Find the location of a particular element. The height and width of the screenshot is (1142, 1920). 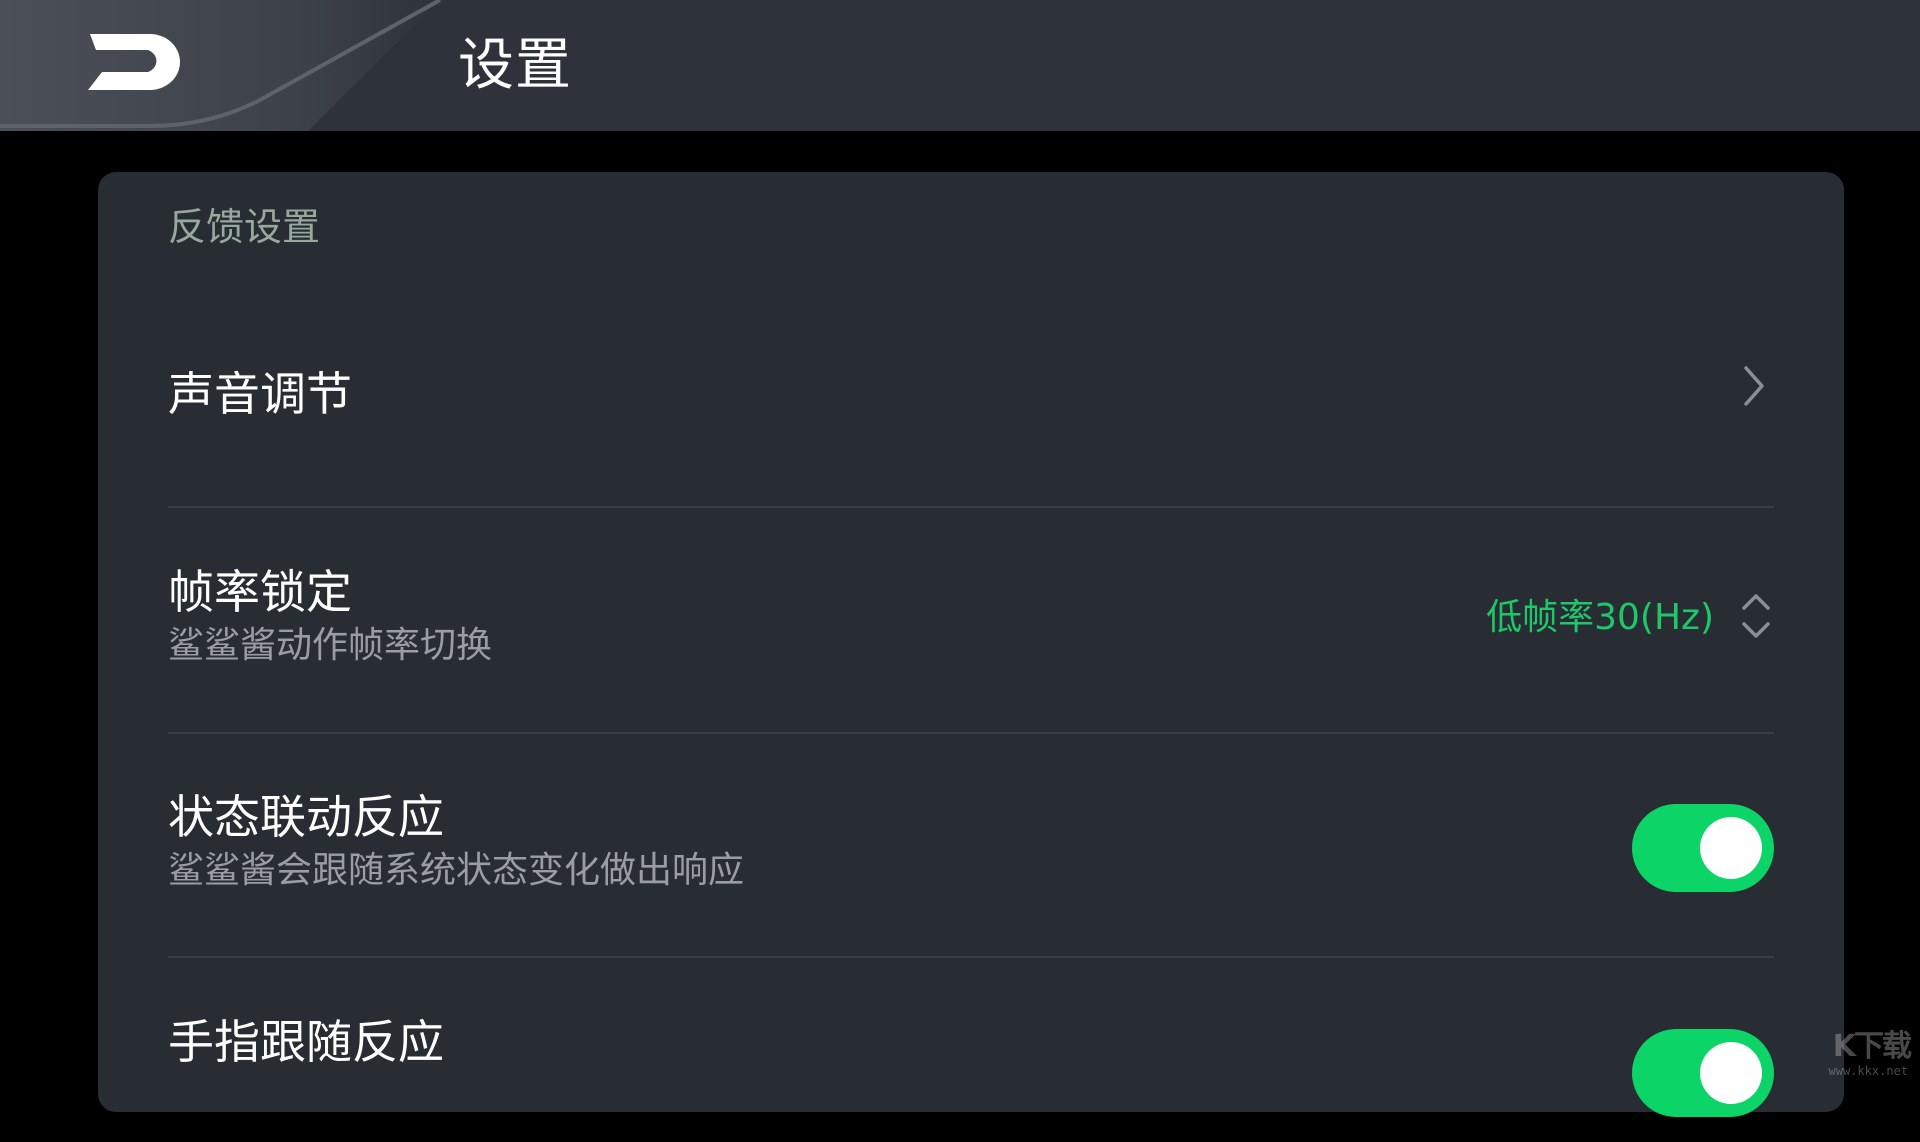

finger-follow-row: 手指跟随反应 is located at coordinates (971, 1077).